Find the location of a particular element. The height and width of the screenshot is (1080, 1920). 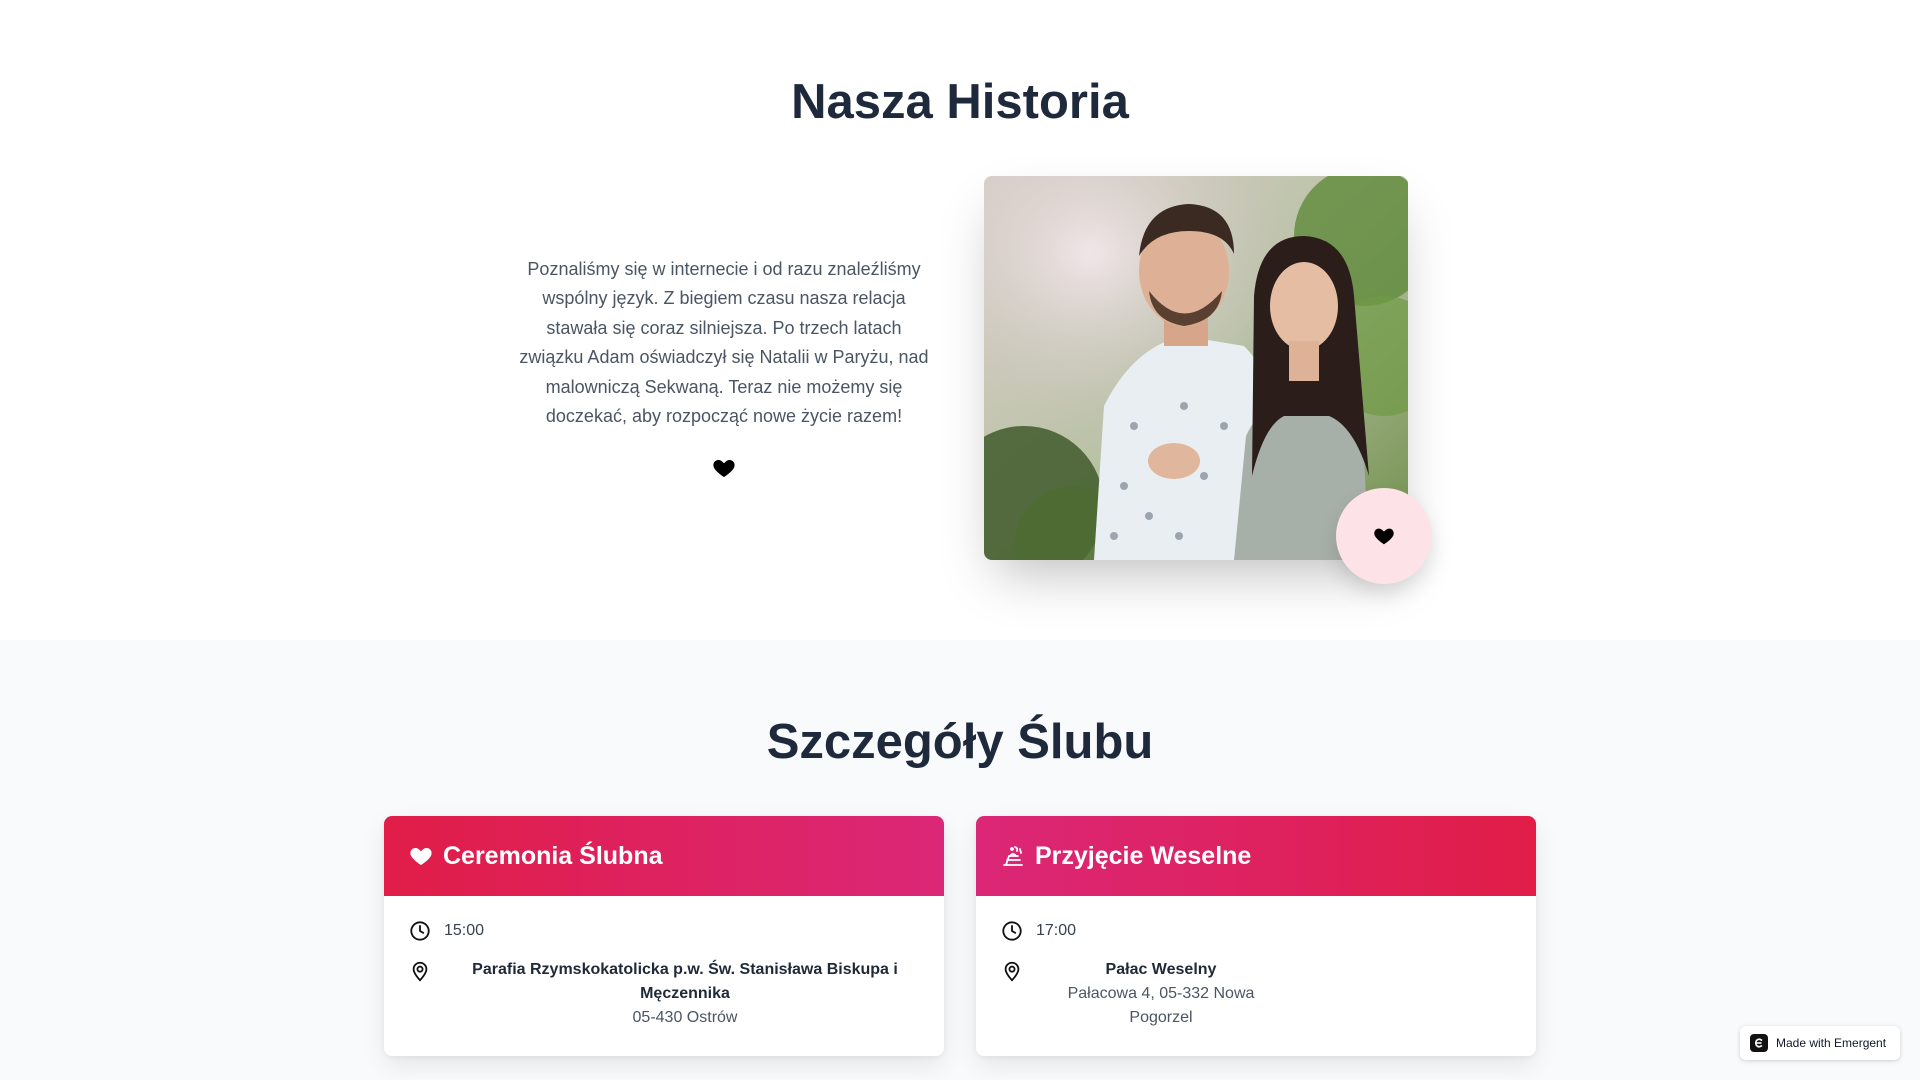

reception-title: Przyjęcie Weselne is located at coordinates (1143, 855).